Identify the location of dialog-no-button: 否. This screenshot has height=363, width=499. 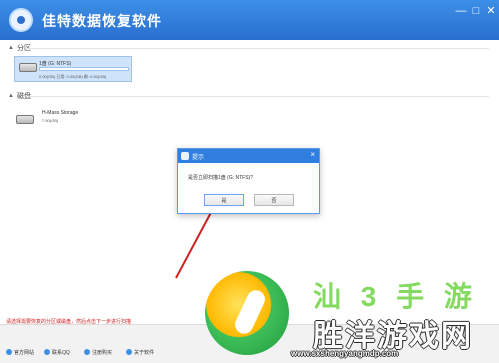
(274, 200).